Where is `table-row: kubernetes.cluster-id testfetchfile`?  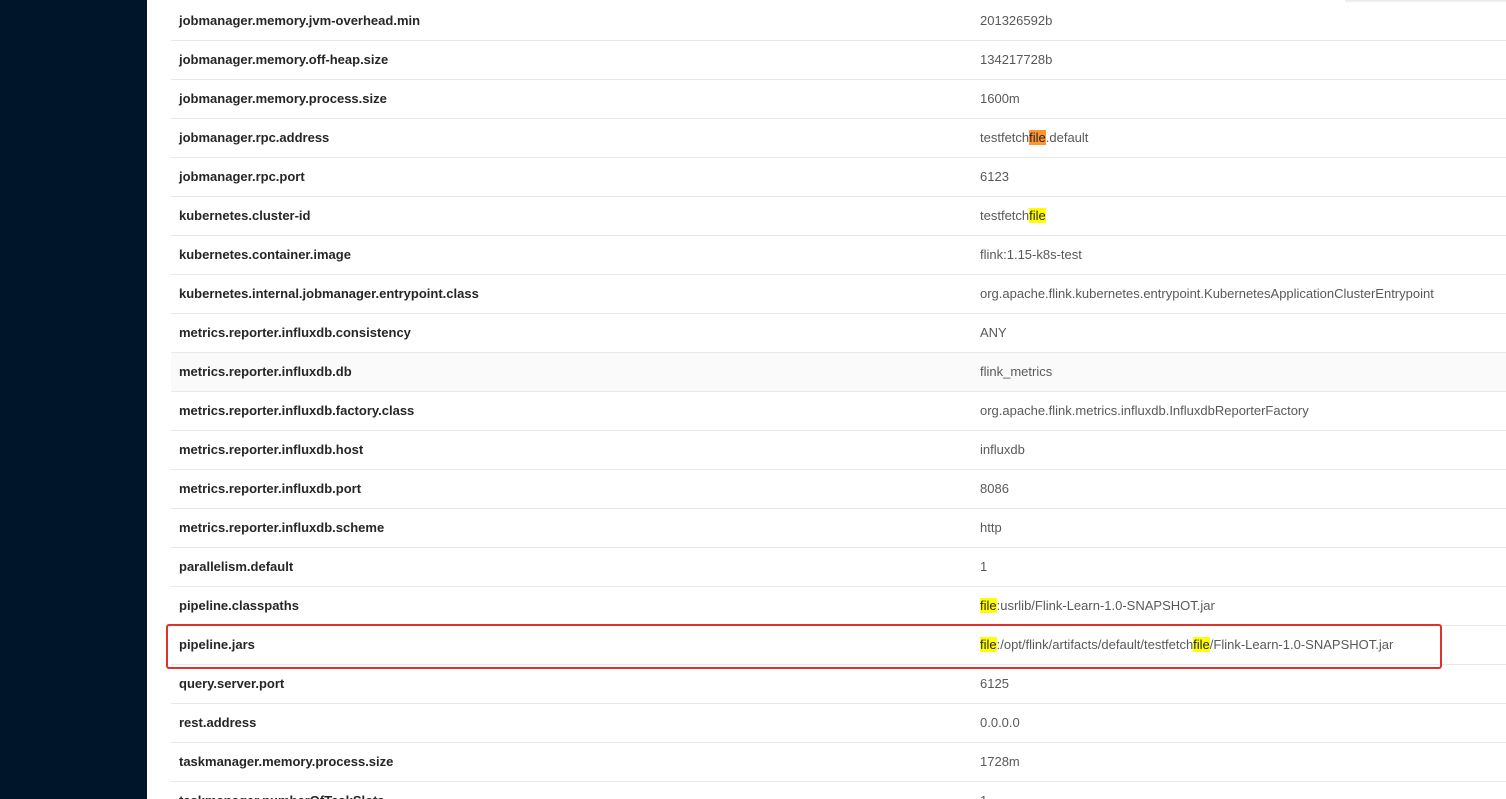
table-row: kubernetes.cluster-id testfetchfile is located at coordinates (838, 216).